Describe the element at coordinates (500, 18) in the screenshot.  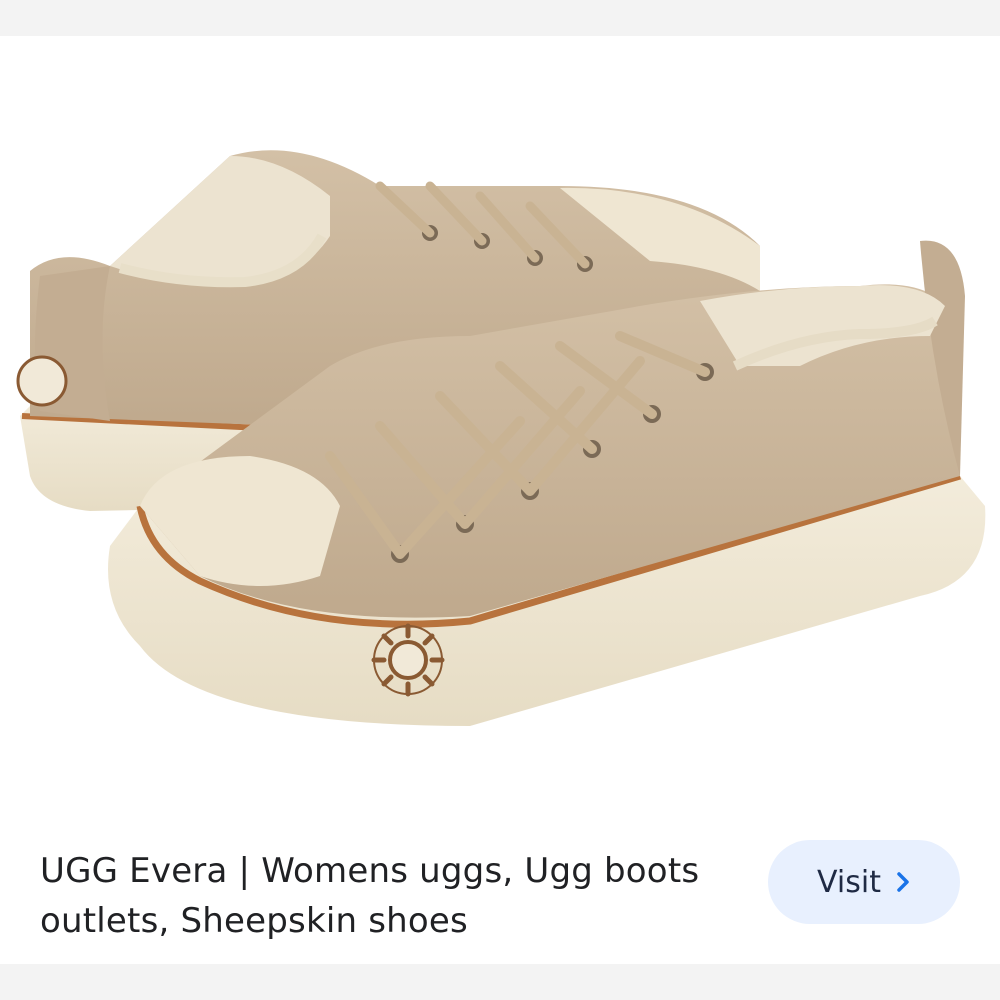
I see `top-strip` at that location.